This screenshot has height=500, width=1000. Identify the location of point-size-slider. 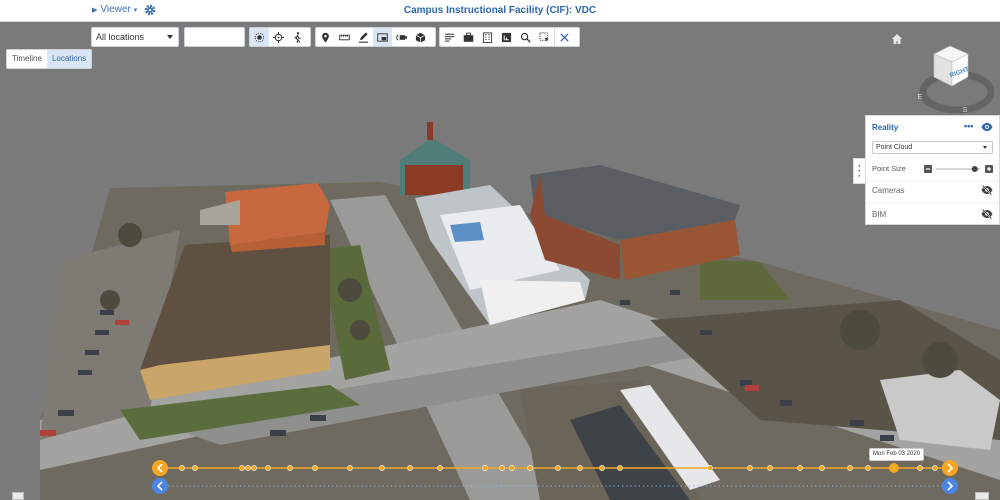
(959, 169).